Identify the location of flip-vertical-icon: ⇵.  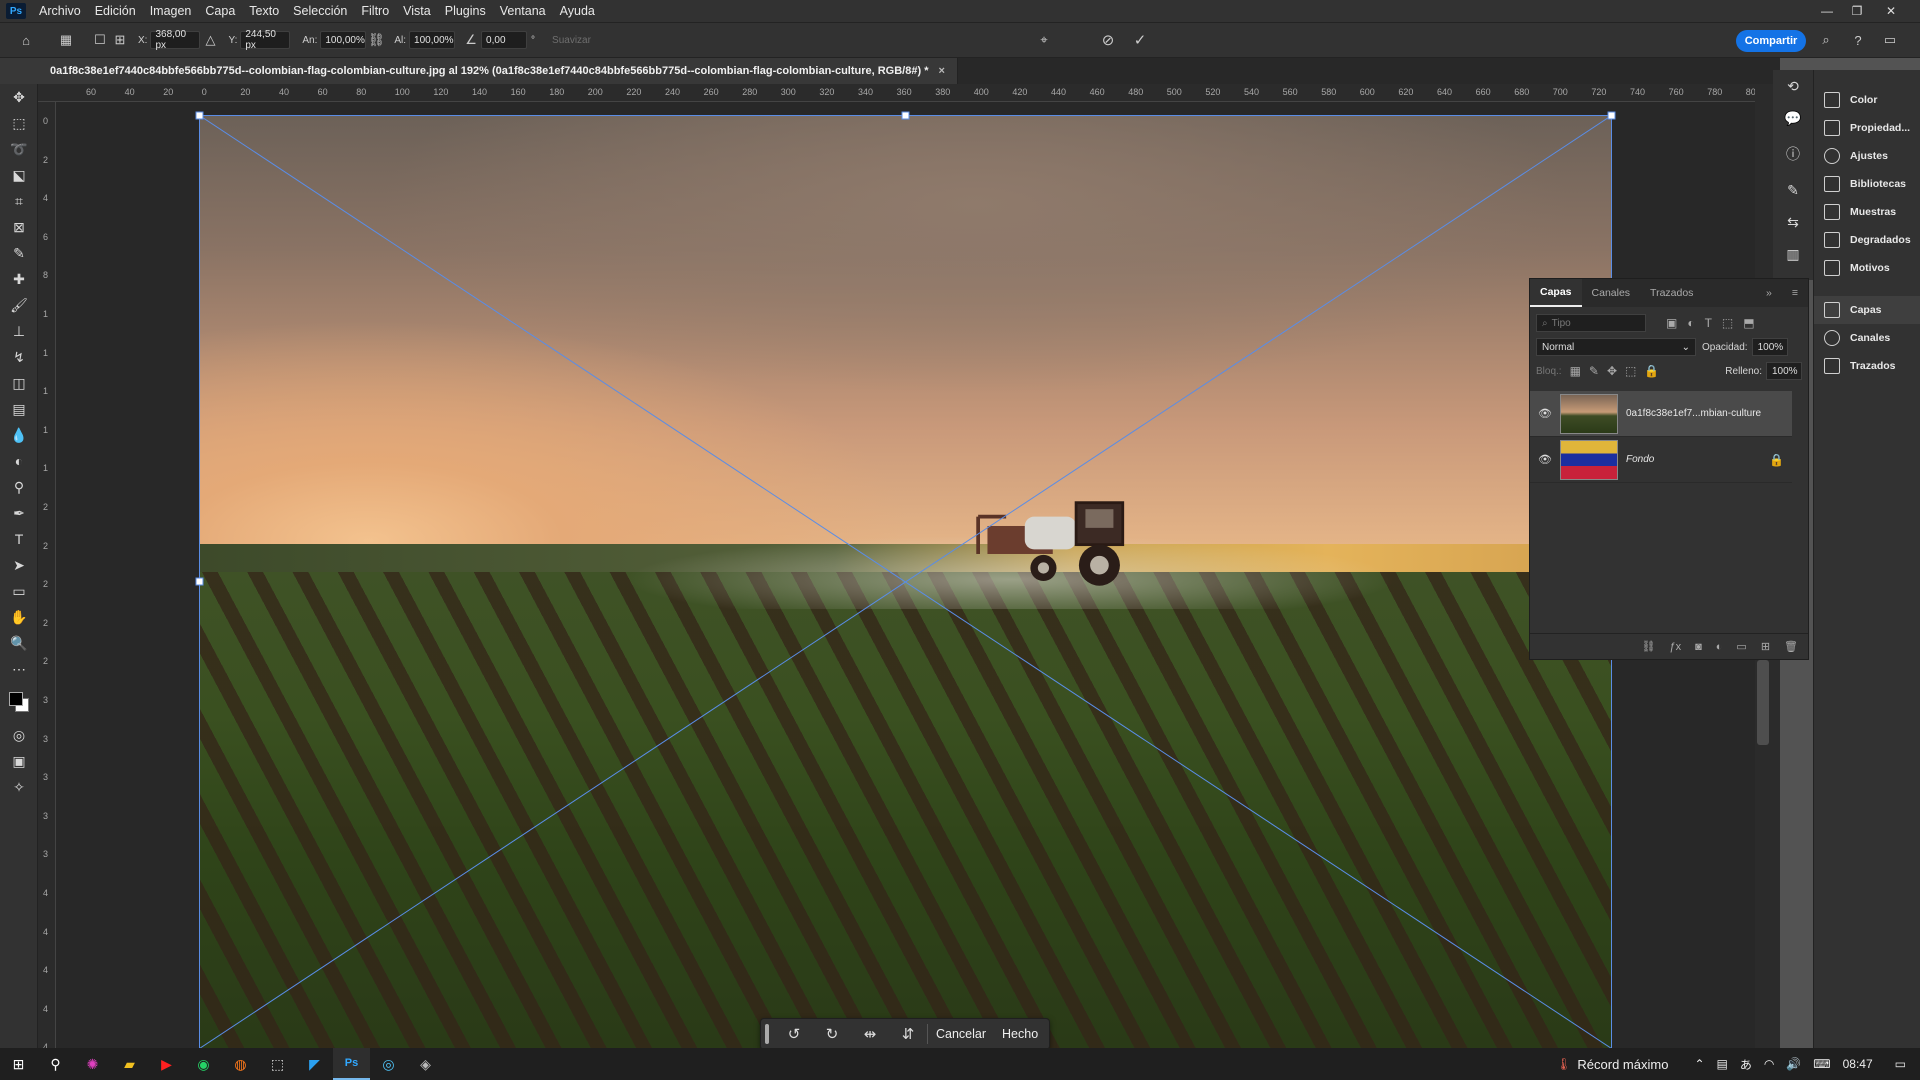
(908, 1034).